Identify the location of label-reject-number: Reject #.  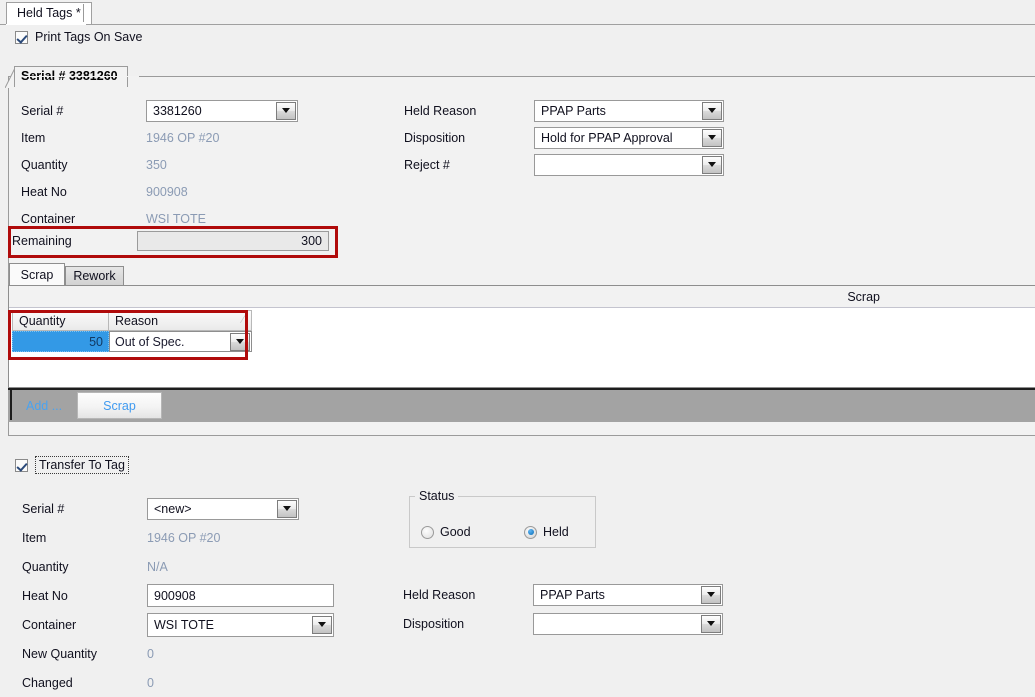
(427, 164).